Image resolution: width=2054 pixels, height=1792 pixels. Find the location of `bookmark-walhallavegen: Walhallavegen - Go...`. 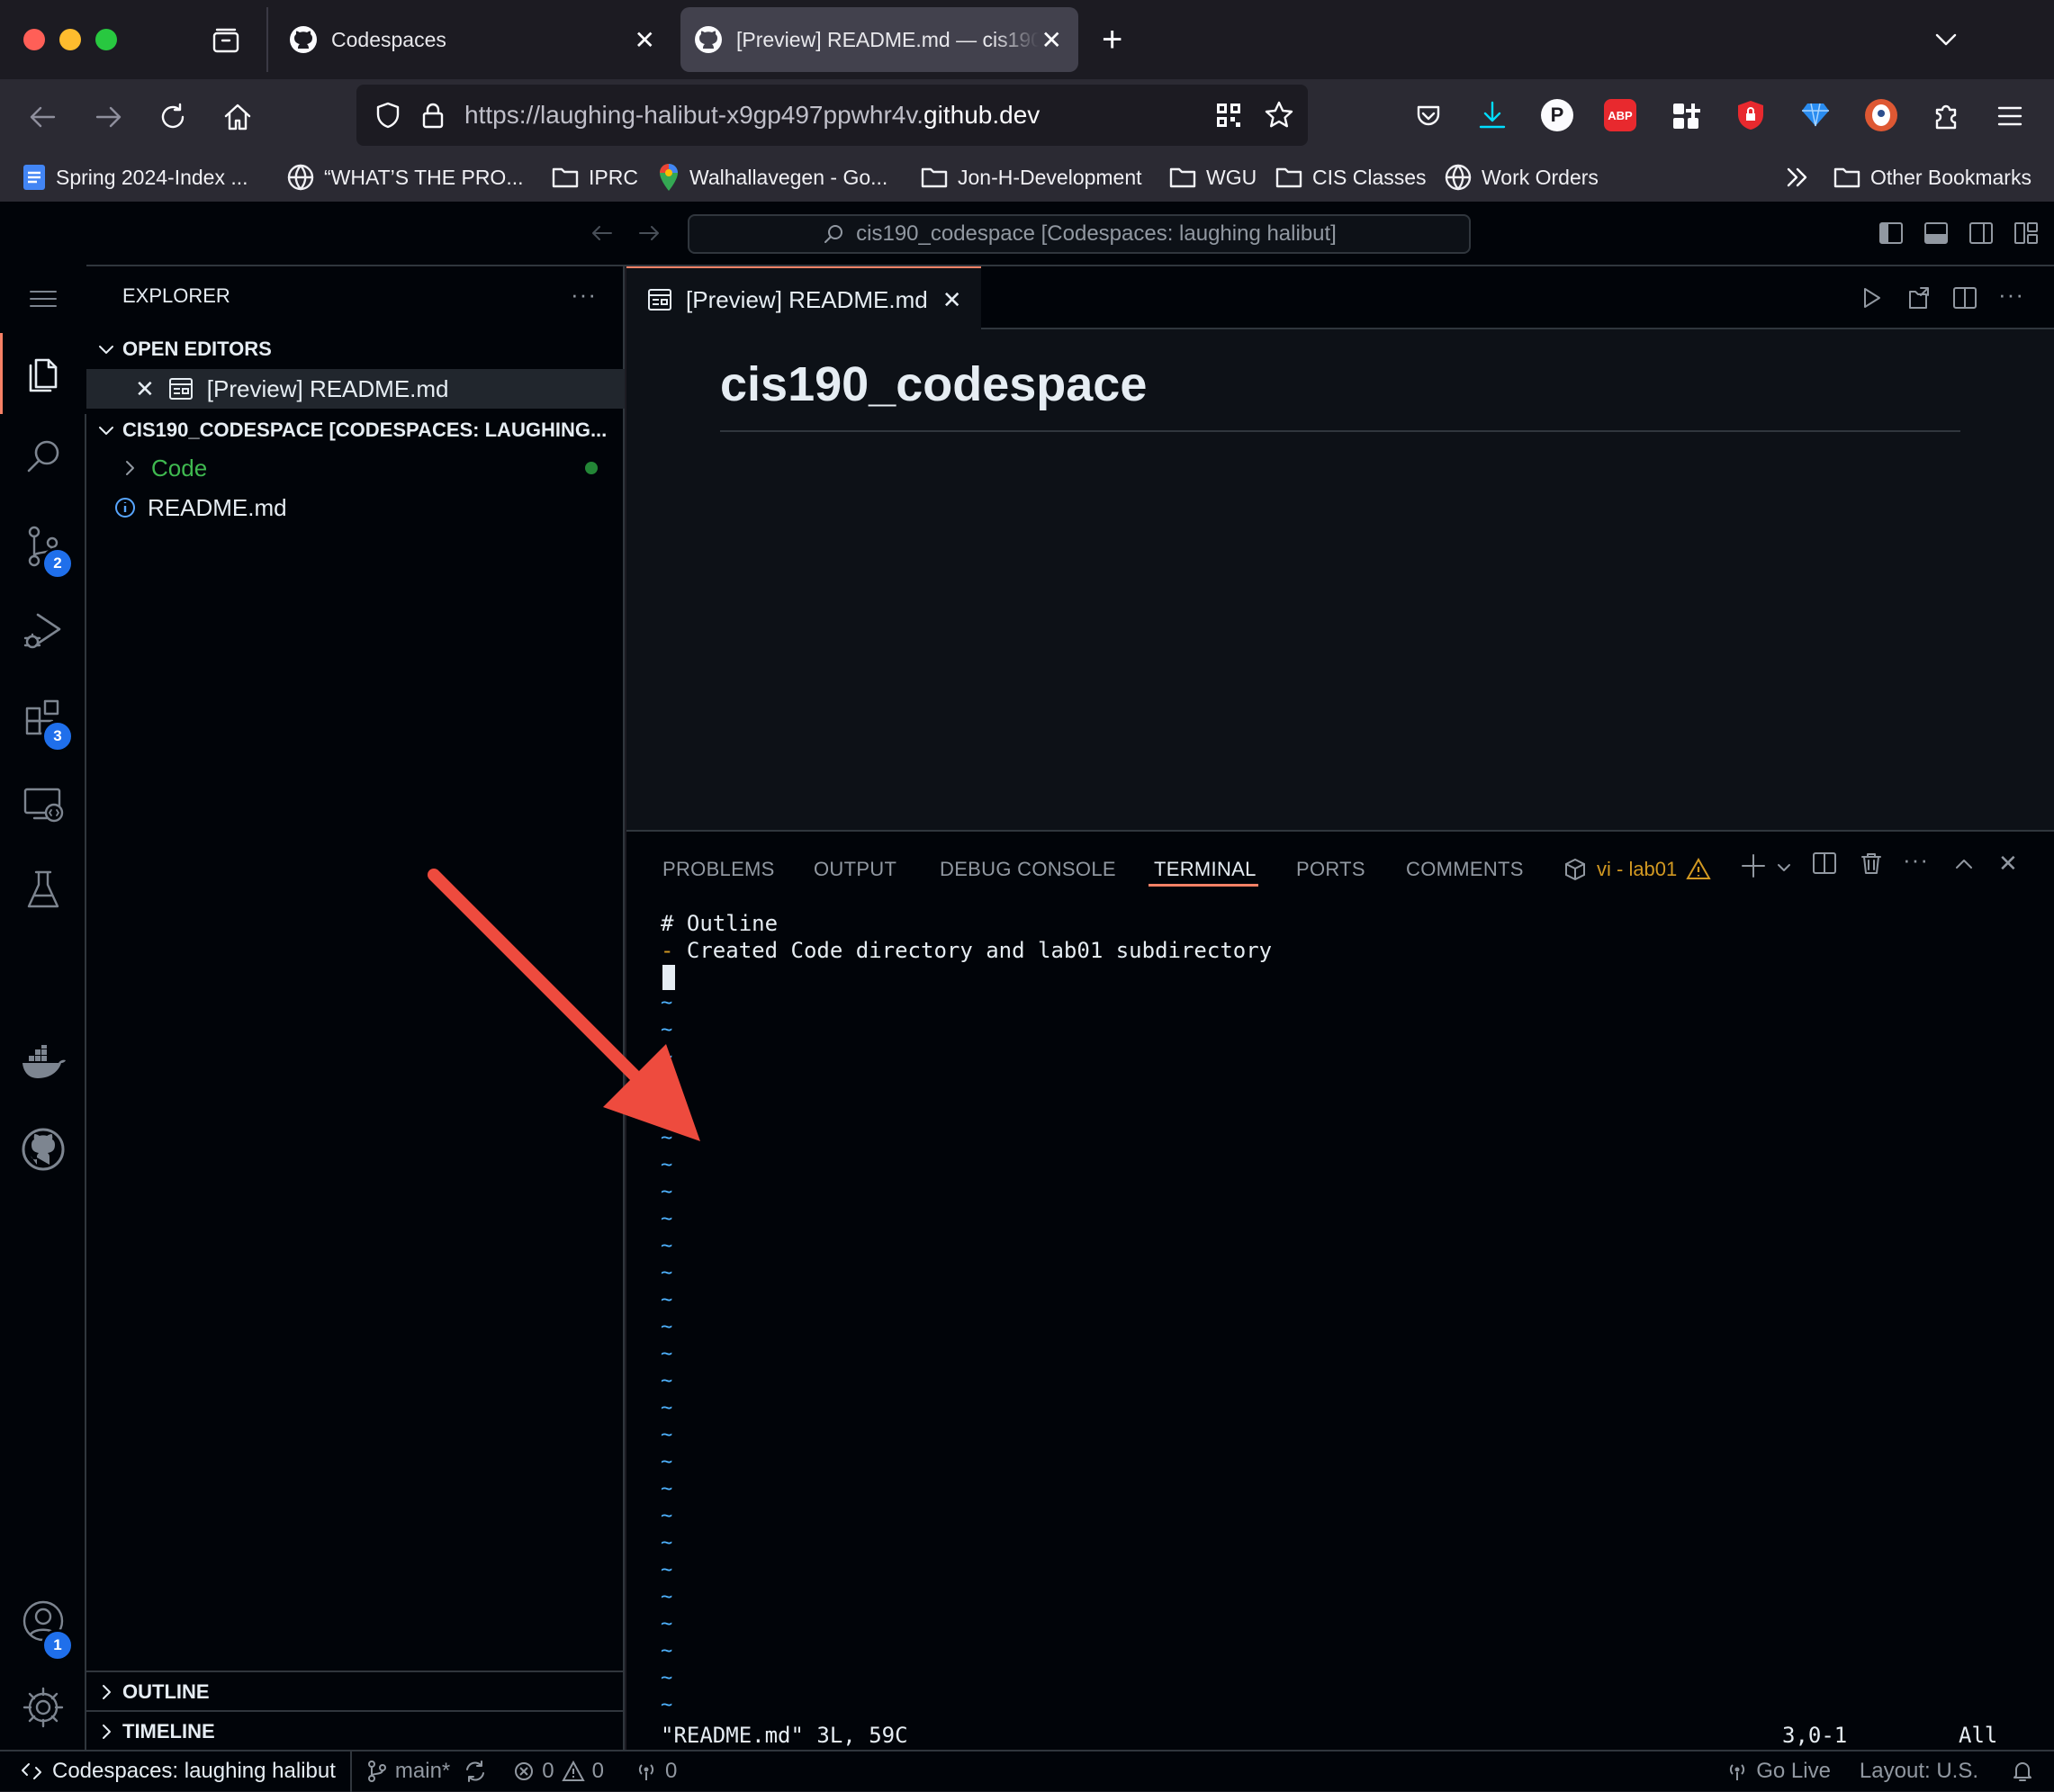

bookmark-walhallavegen: Walhallavegen - Go... is located at coordinates (772, 178).